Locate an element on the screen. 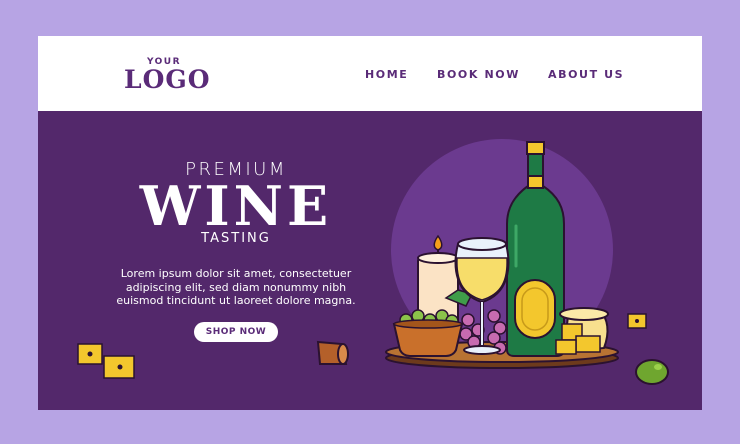 The image size is (740, 444). cork-icon is located at coordinates (332, 352).